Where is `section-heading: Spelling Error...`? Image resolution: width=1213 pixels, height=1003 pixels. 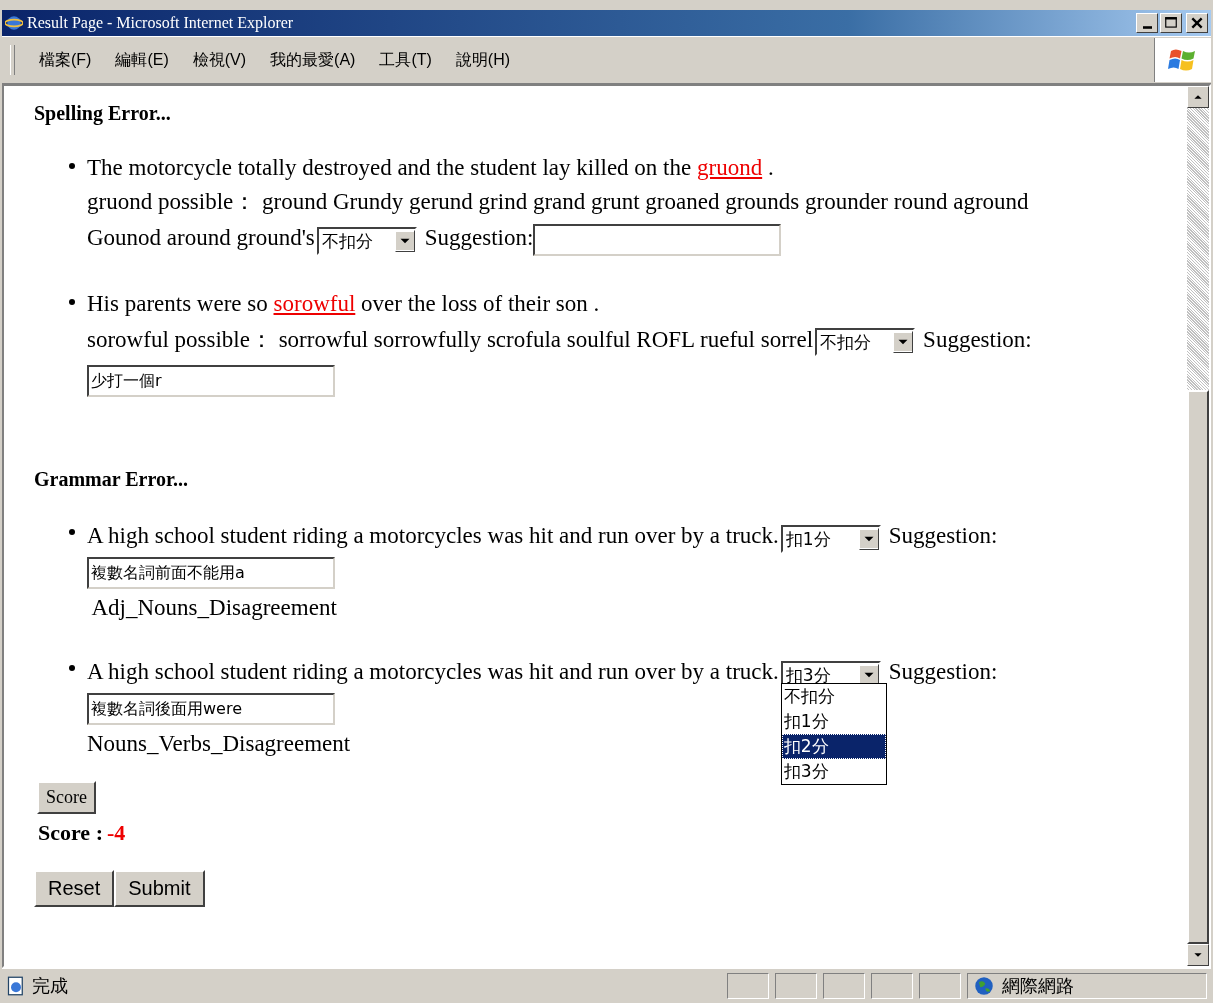 section-heading: Spelling Error... is located at coordinates (103, 113).